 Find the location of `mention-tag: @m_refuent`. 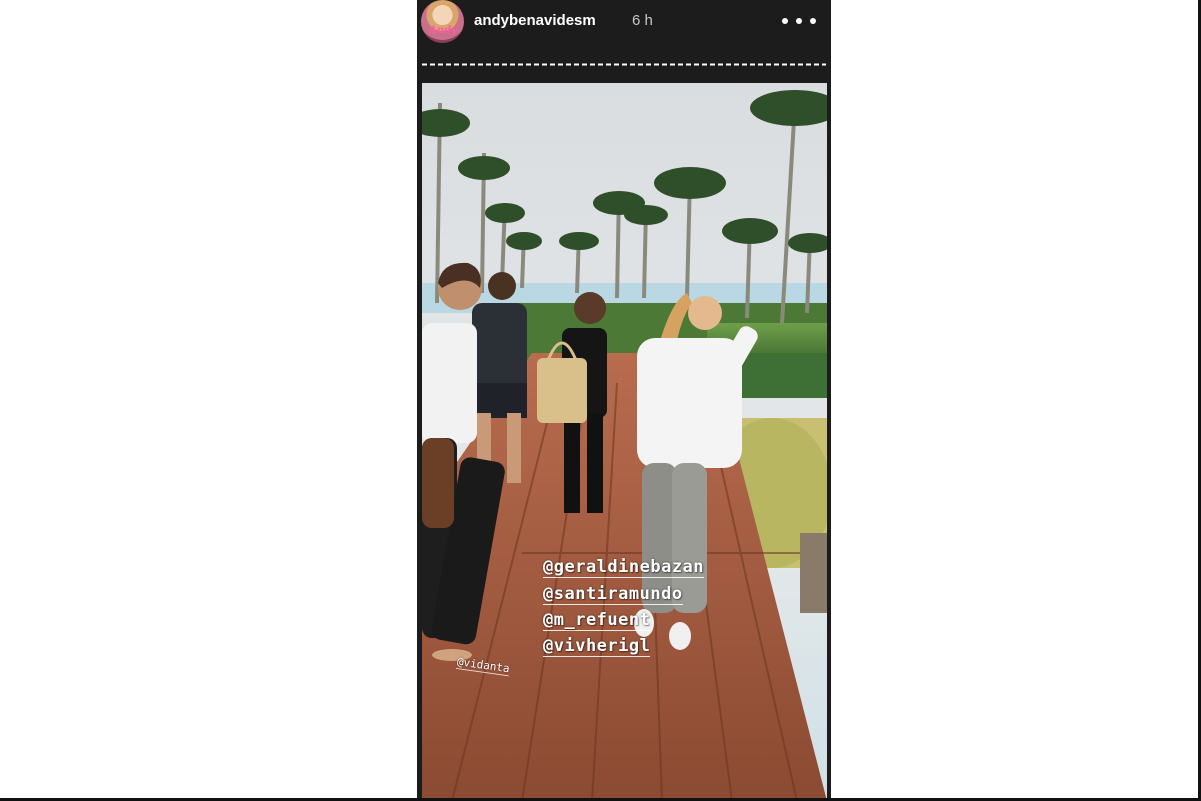

mention-tag: @m_refuent is located at coordinates (597, 620).